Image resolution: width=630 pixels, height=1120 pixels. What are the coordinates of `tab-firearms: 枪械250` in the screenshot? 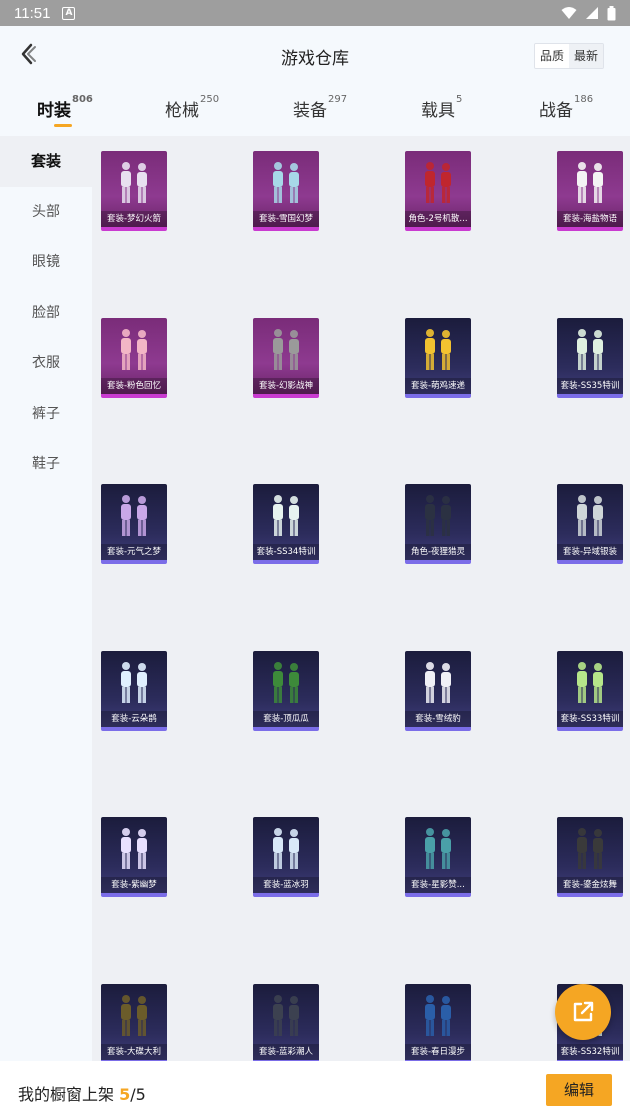 It's located at (192, 107).